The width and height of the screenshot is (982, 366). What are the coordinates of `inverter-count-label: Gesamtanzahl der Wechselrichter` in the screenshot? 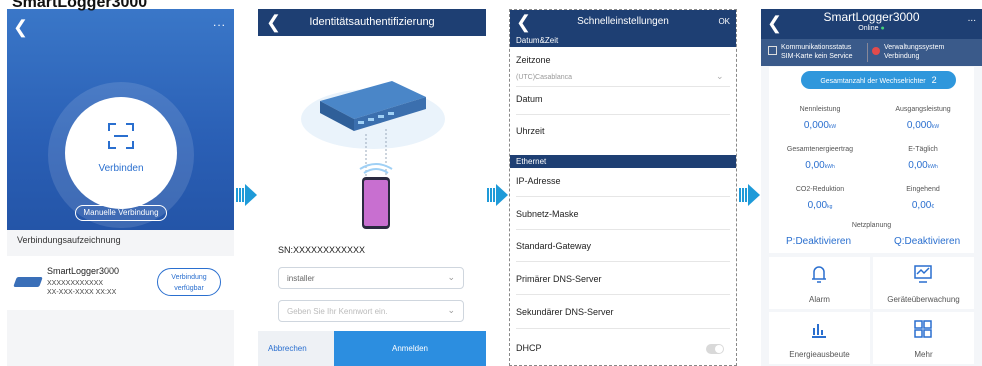 It's located at (873, 81).